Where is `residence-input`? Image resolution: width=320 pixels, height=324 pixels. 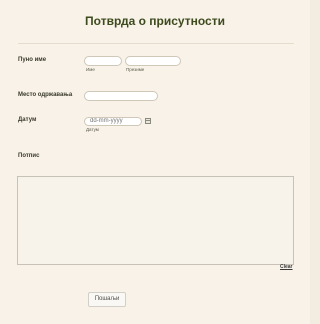
residence-input is located at coordinates (121, 96).